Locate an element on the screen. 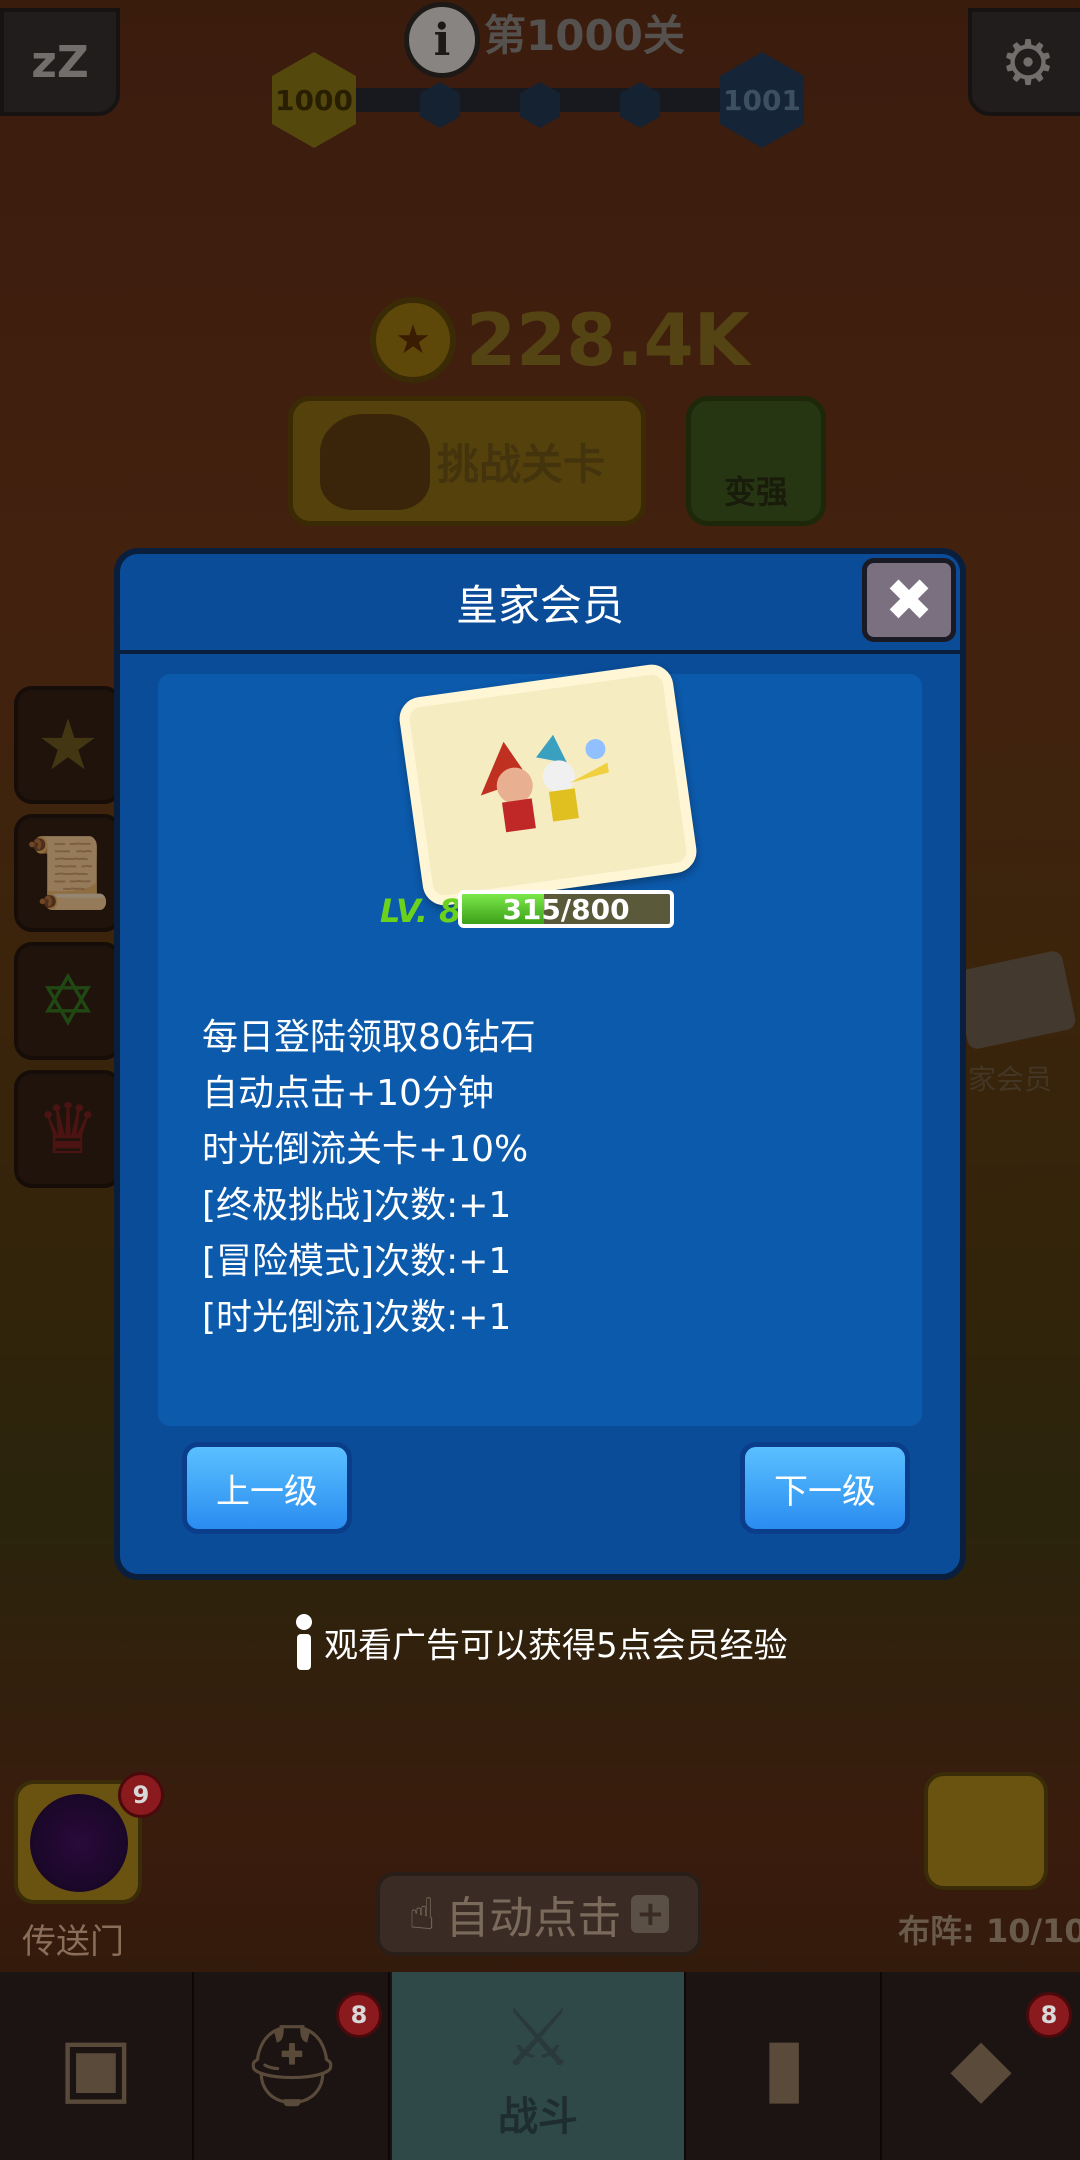 This screenshot has height=2160, width=1080. battle-tab-label: 战斗 is located at coordinates (538, 2116).